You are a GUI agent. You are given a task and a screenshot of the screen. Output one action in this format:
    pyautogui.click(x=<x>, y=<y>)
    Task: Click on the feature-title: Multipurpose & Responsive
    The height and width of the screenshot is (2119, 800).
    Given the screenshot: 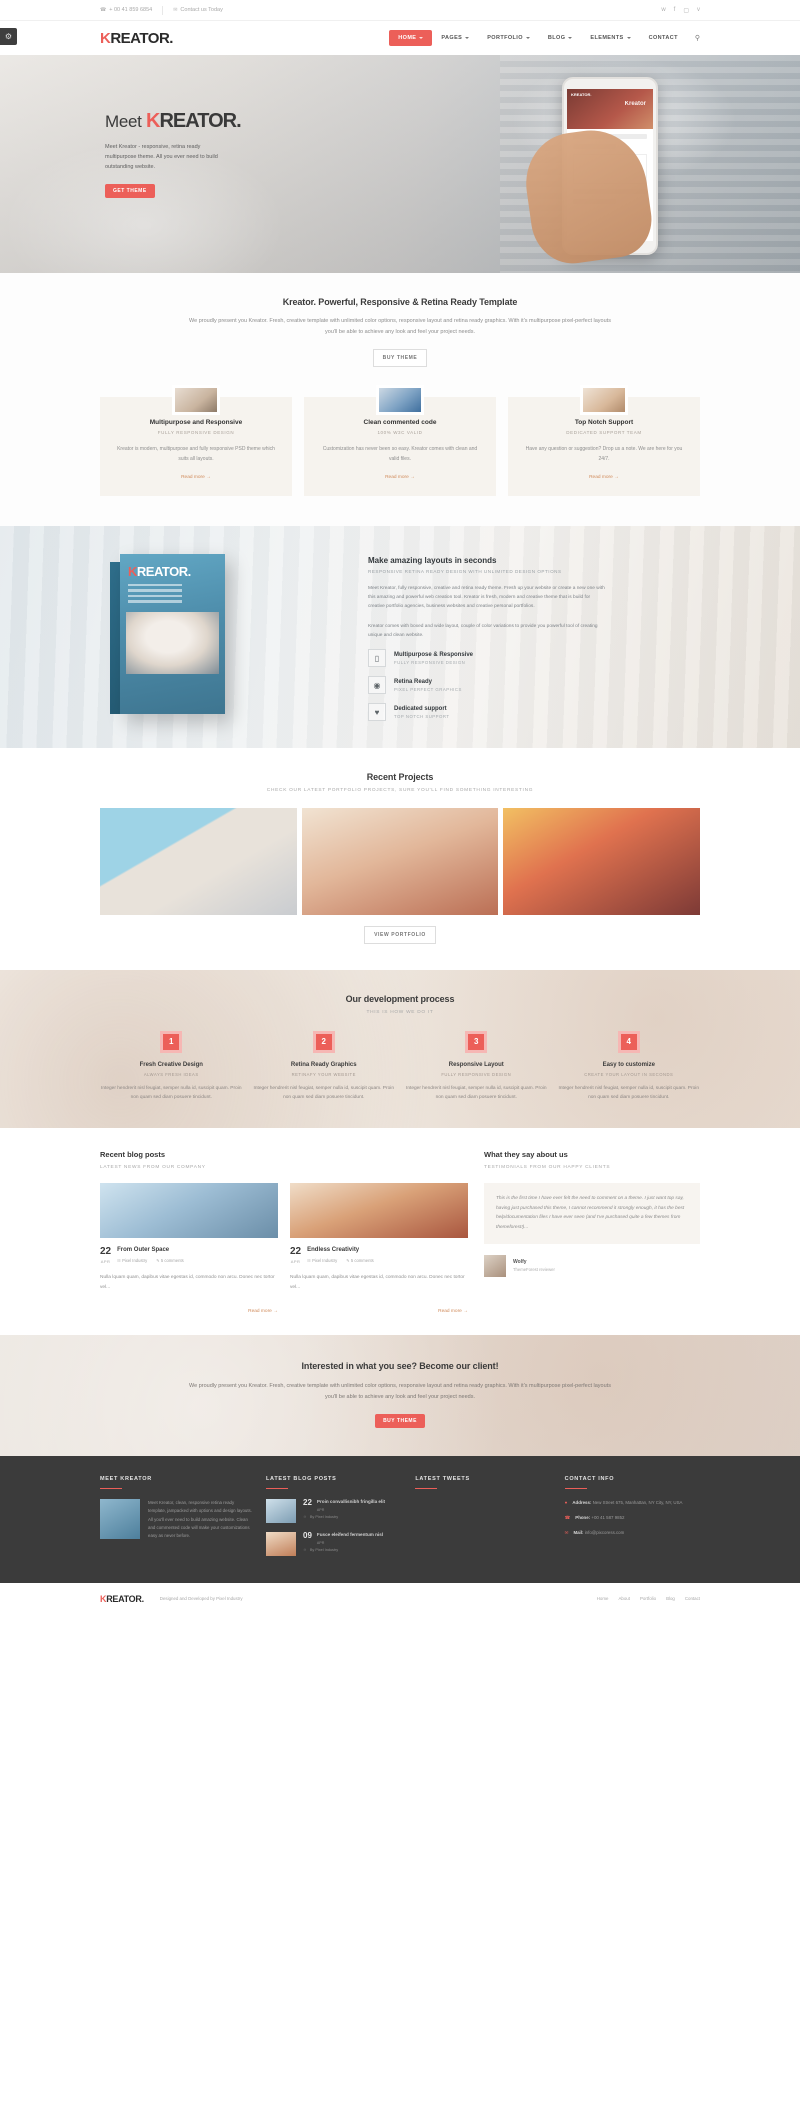 What is the action you would take?
    pyautogui.click(x=434, y=654)
    